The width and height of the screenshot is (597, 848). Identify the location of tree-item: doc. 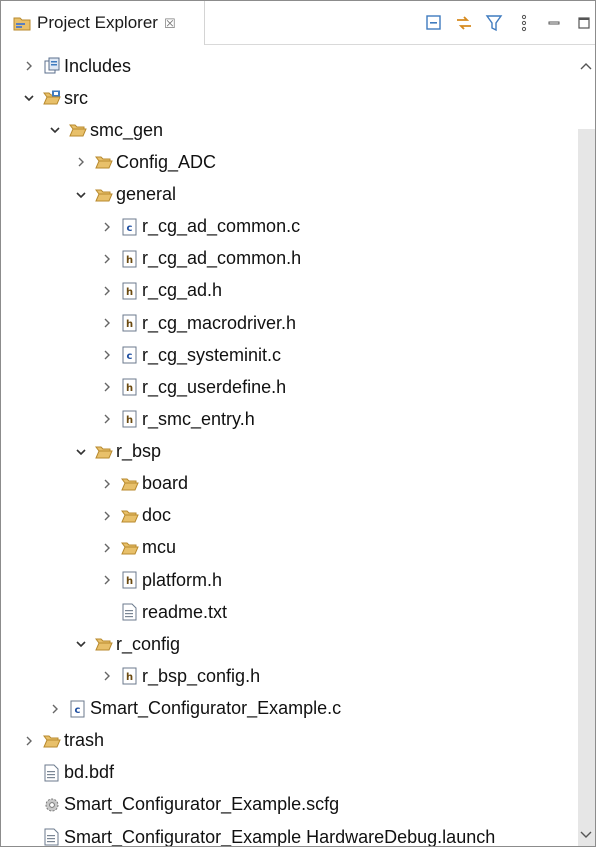
(288, 516).